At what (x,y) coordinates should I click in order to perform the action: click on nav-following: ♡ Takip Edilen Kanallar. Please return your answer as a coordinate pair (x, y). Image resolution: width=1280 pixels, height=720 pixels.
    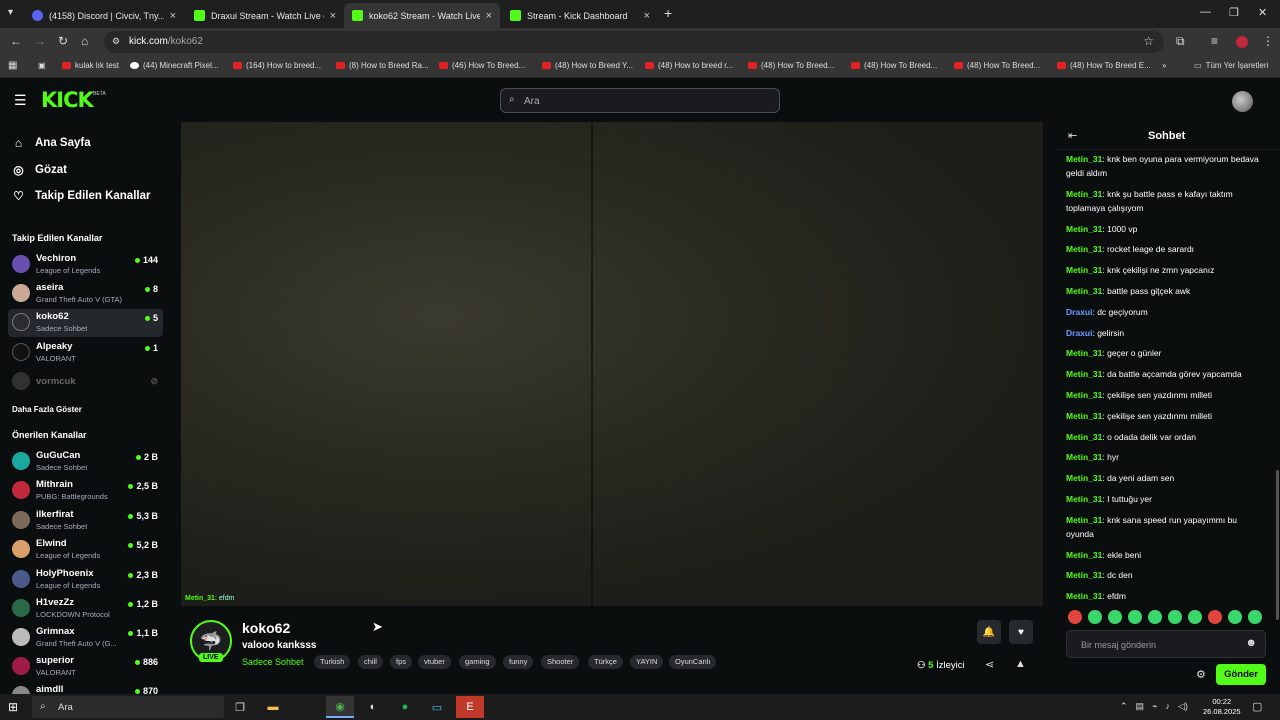
    Looking at the image, I should click on (81, 196).